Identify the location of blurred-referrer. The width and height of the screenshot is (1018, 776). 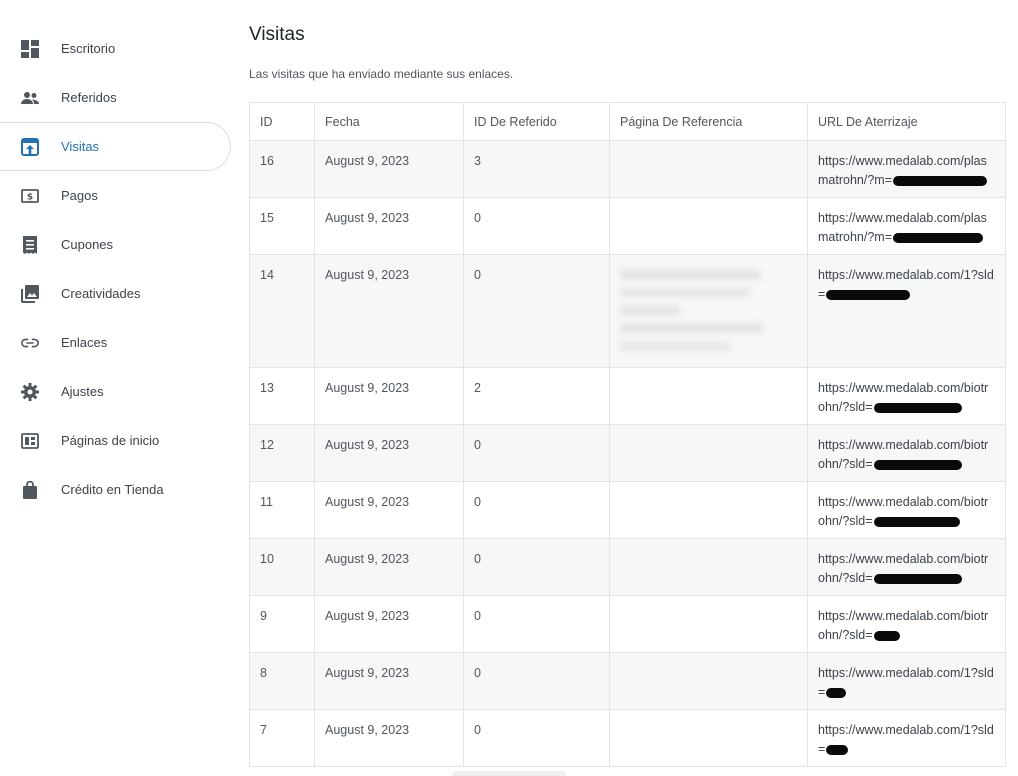
(693, 311).